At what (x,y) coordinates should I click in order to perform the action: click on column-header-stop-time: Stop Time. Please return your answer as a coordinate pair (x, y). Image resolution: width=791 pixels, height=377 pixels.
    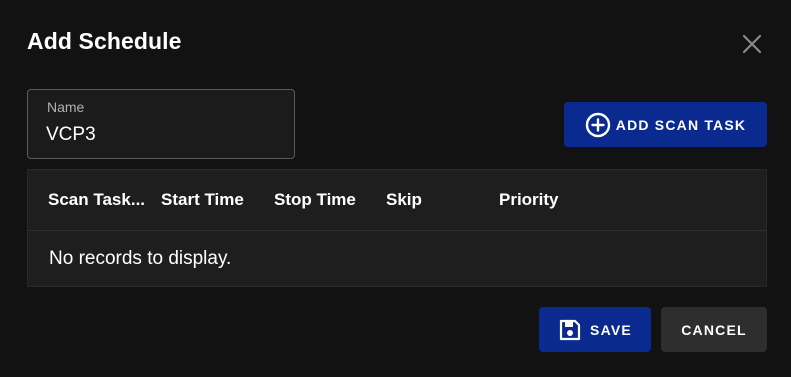
    Looking at the image, I should click on (315, 200).